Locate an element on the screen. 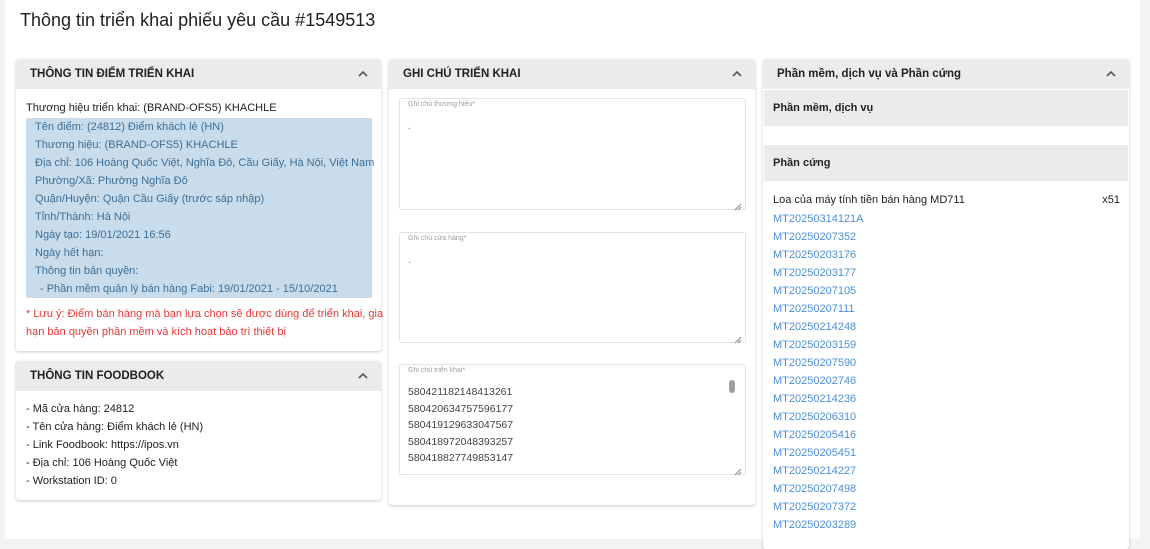 The image size is (1150, 549). foodbook-card-header: THÔNG TIN FOODBOOK is located at coordinates (198, 376).